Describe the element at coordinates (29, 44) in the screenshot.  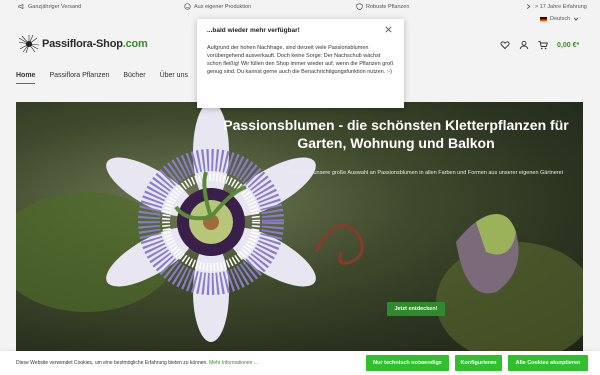
I see `passionflower-logo-icon` at that location.